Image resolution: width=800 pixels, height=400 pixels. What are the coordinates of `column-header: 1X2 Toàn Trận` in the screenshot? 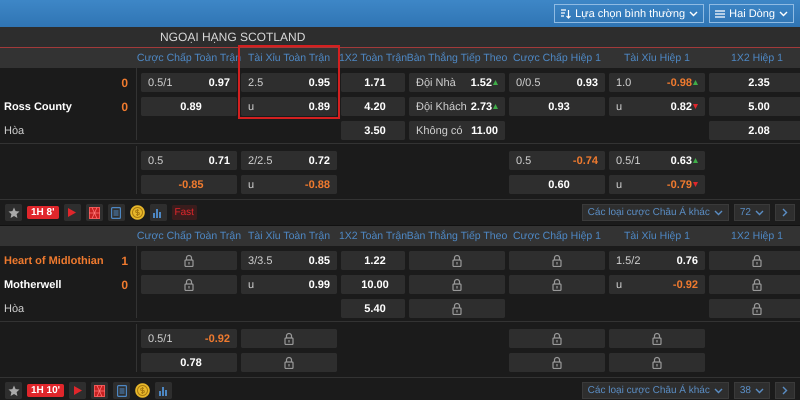 It's located at (373, 58).